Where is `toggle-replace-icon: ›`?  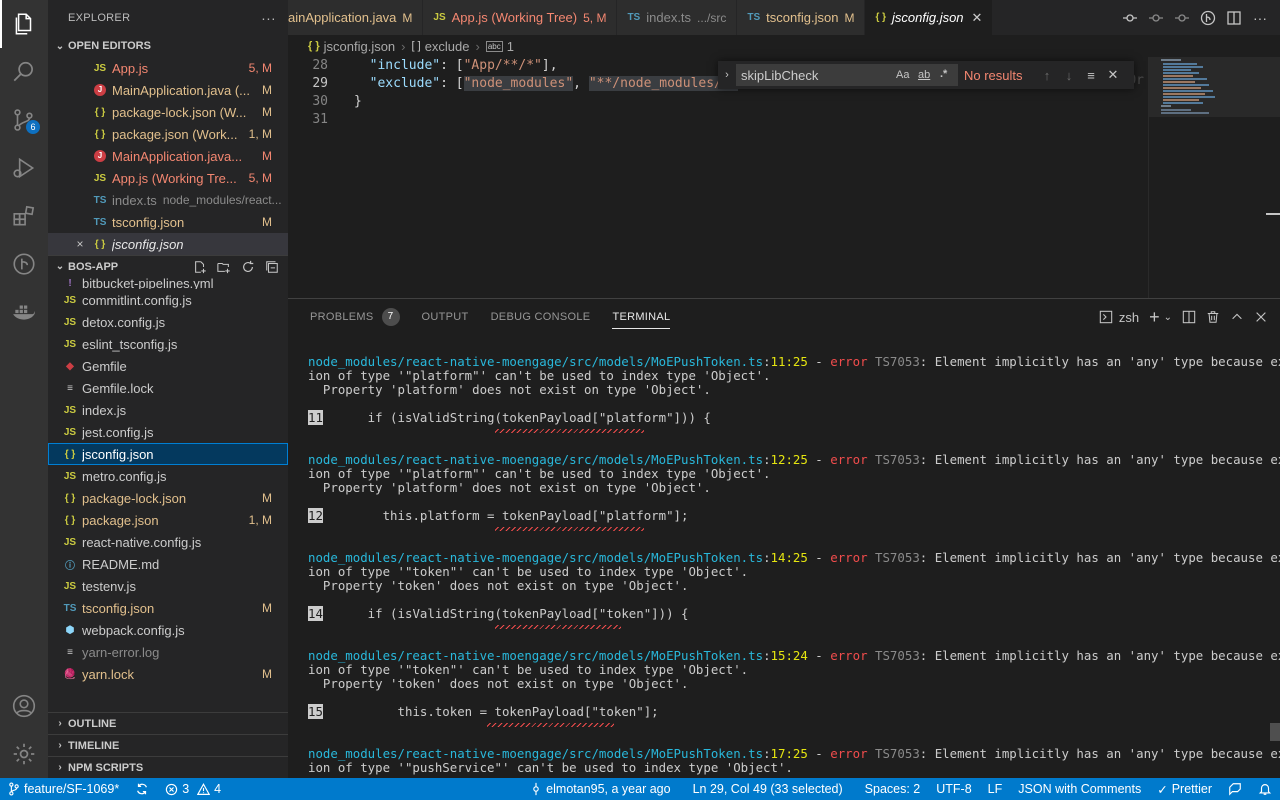
toggle-replace-icon: › is located at coordinates (727, 75).